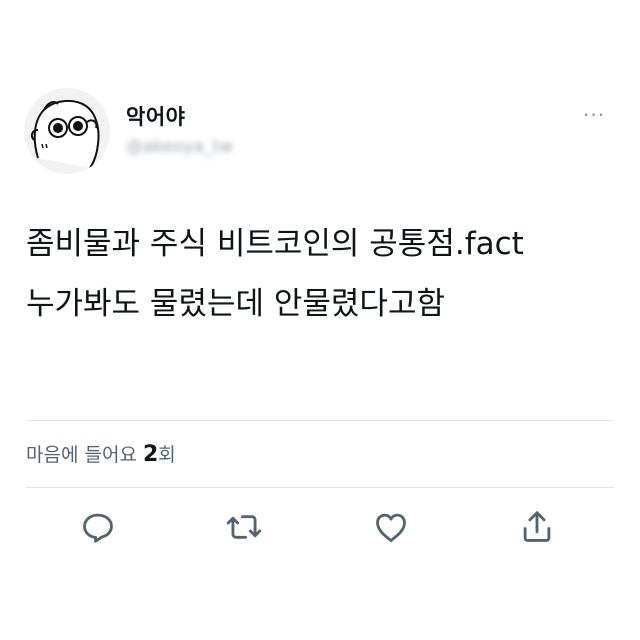 Image resolution: width=640 pixels, height=640 pixels. I want to click on share-button, so click(537, 527).